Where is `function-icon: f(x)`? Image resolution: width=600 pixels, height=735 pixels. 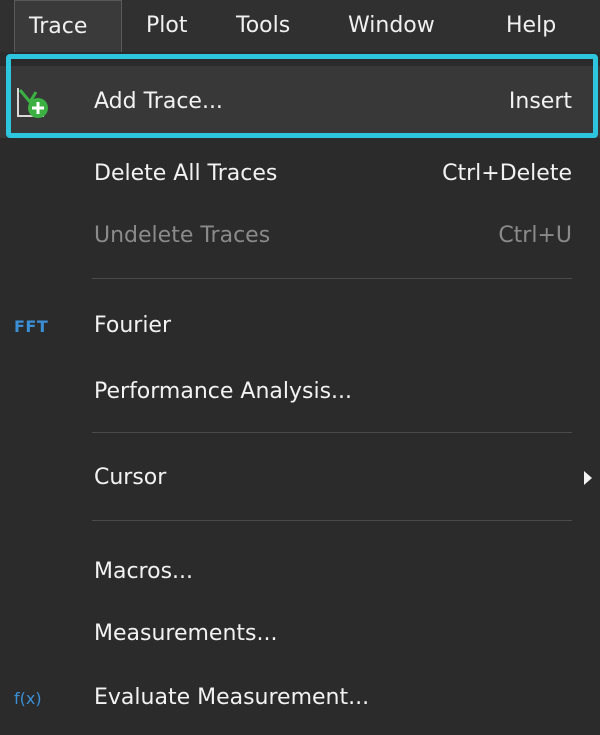
function-icon: f(x) is located at coordinates (28, 698).